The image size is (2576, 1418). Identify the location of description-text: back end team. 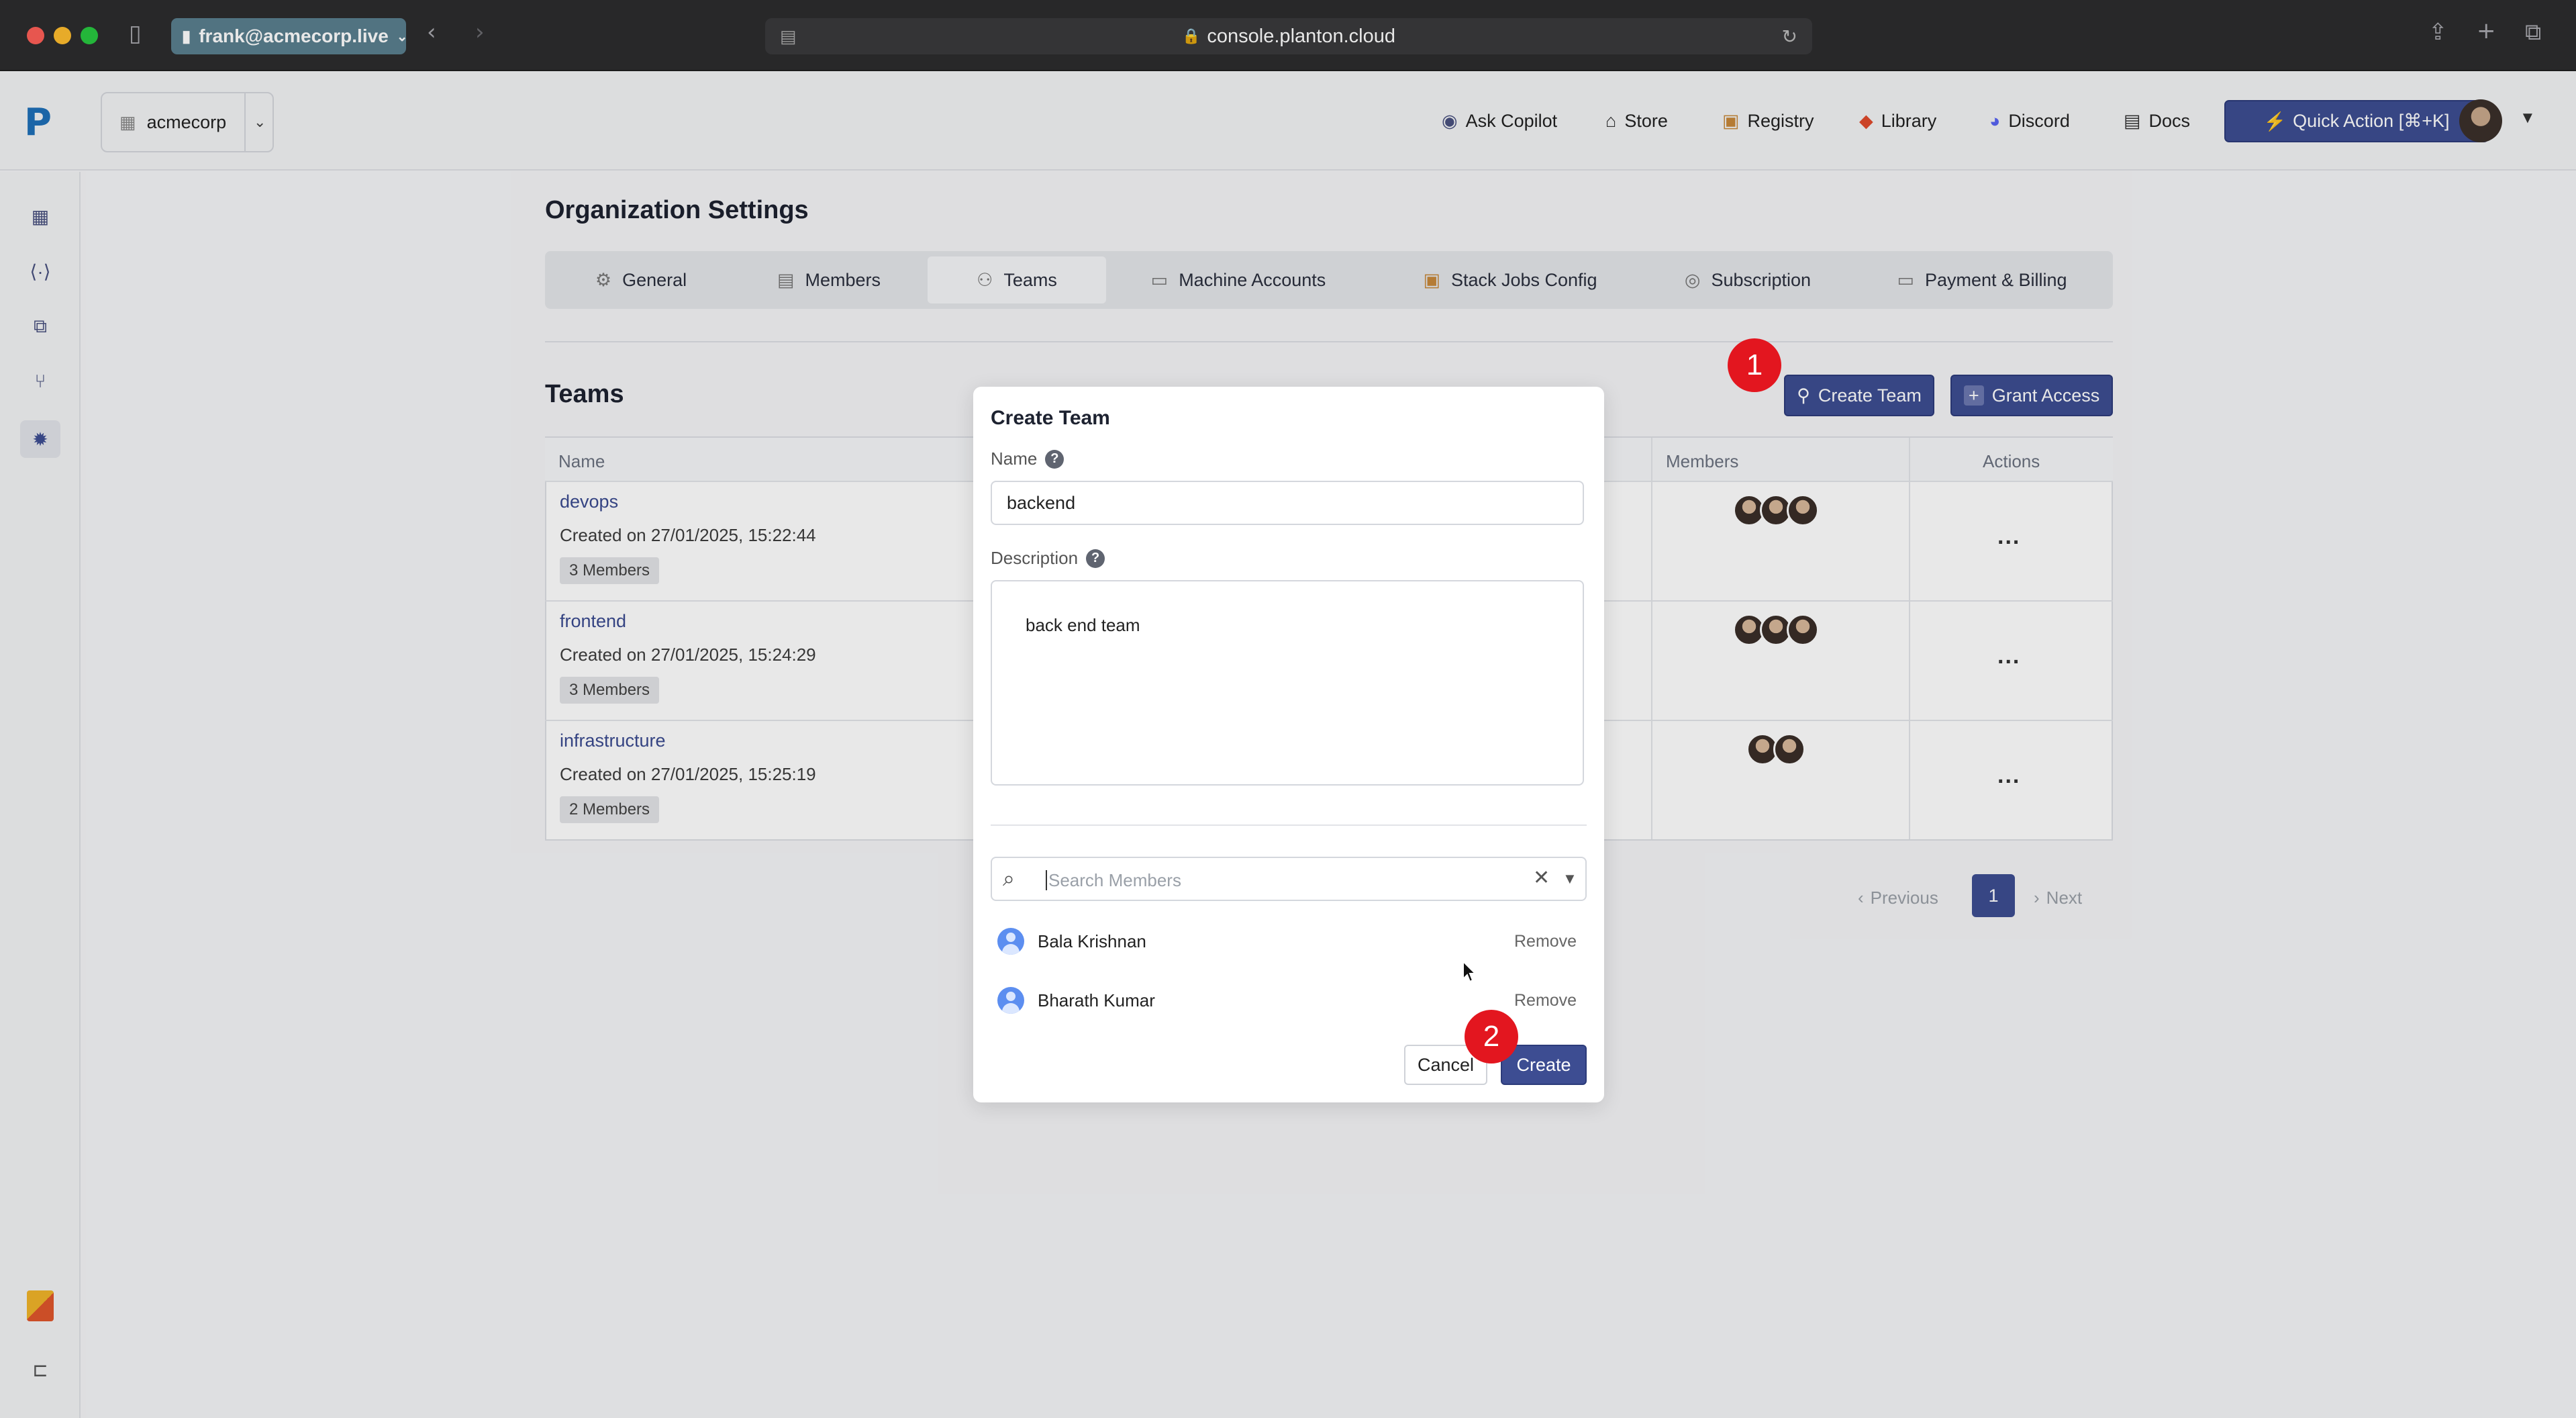
(1083, 625).